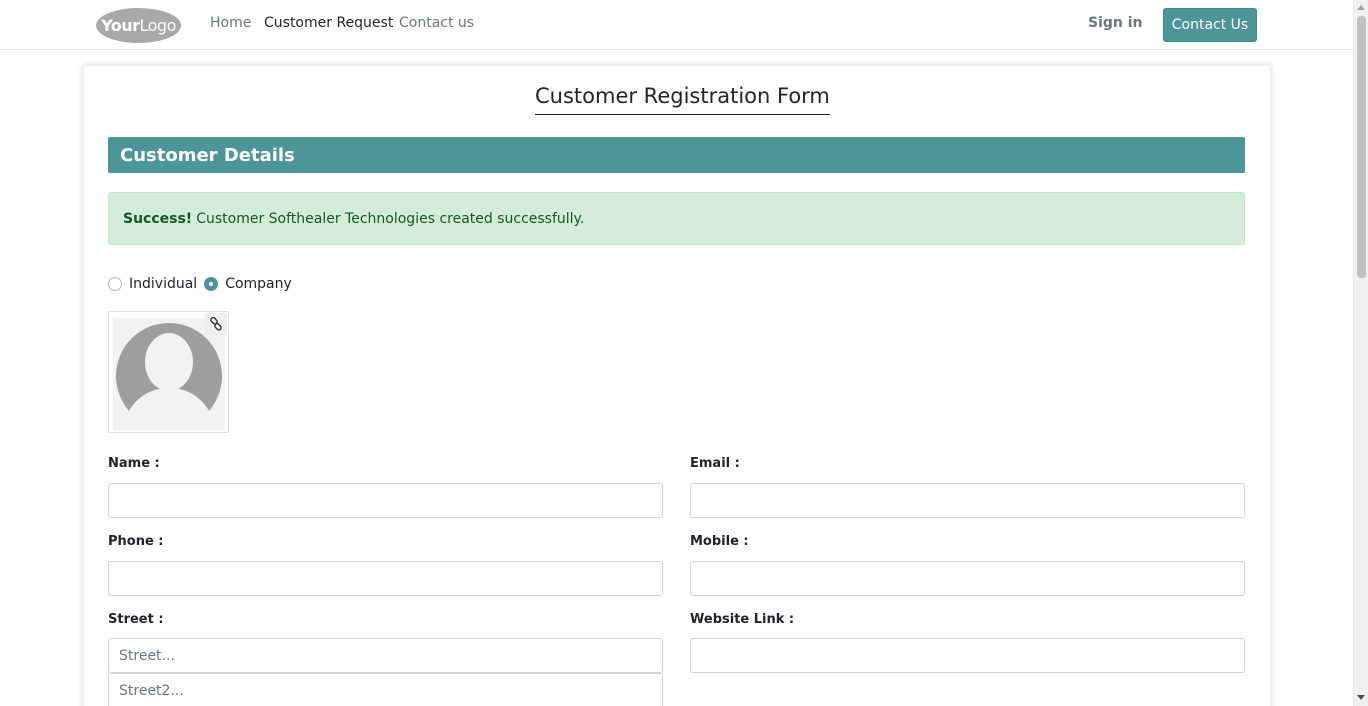 This screenshot has height=706, width=1368. What do you see at coordinates (158, 218) in the screenshot?
I see `alert-strong: Success!` at bounding box center [158, 218].